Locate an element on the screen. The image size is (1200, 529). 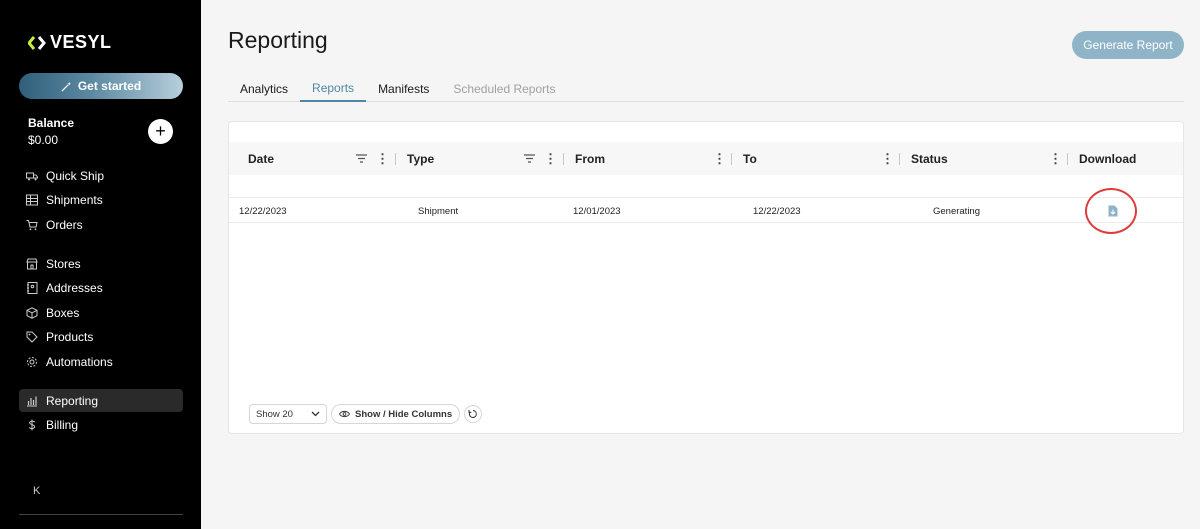
sidebar-item-reporting: Reporting is located at coordinates (101, 400).